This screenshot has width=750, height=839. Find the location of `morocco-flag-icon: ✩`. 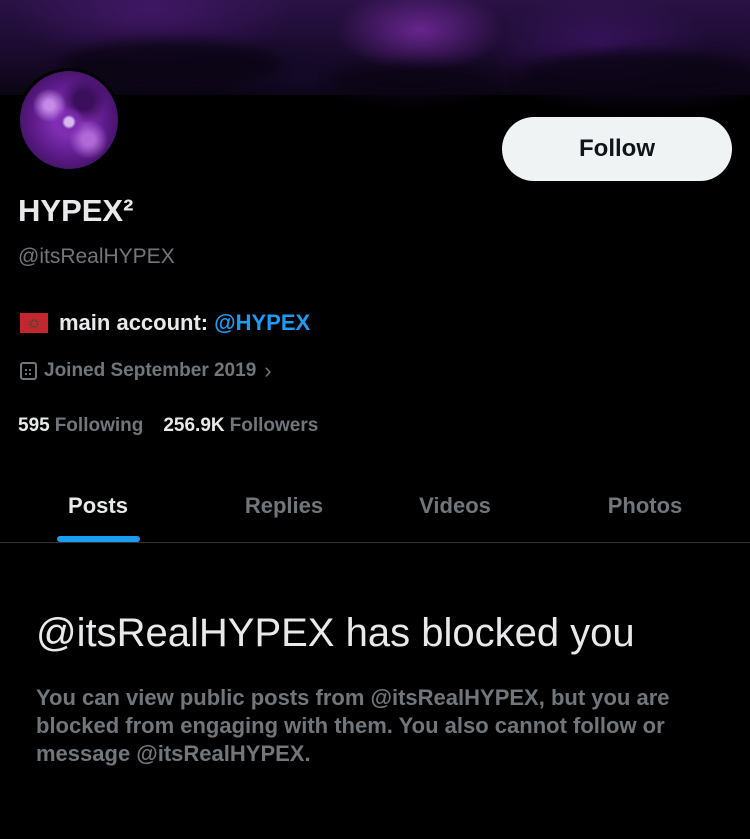

morocco-flag-icon: ✩ is located at coordinates (34, 323).